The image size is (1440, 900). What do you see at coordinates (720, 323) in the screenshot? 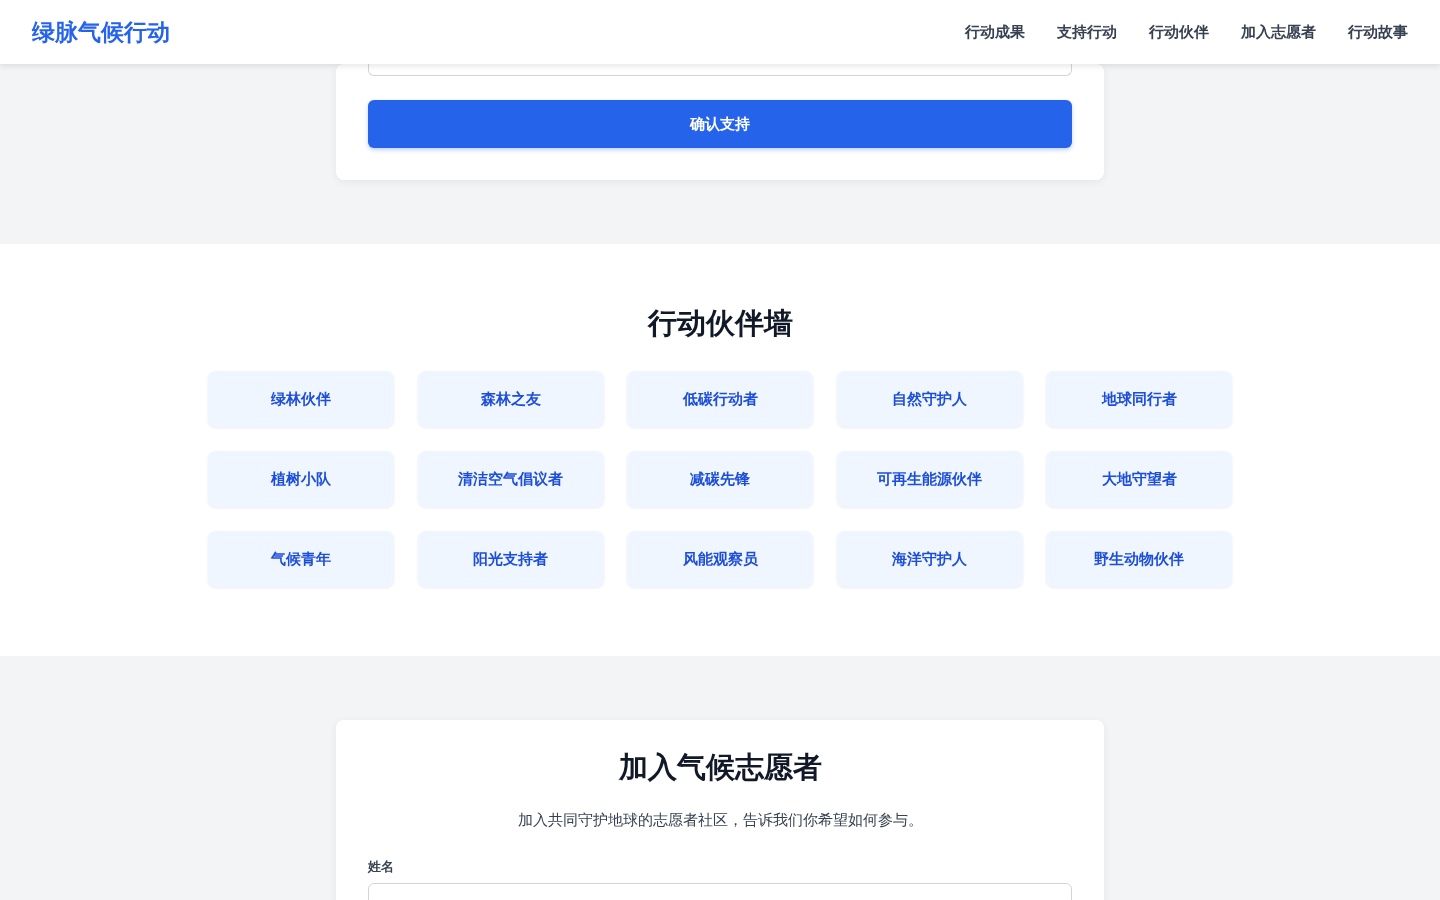
I see `section-title: 行动伙伴墙` at bounding box center [720, 323].